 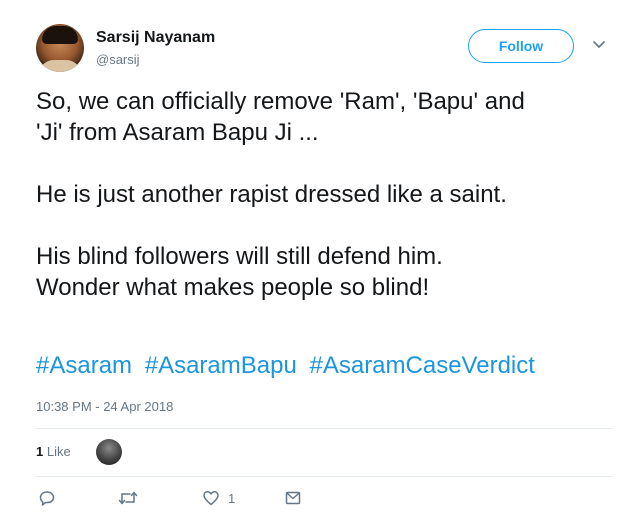 What do you see at coordinates (421, 365) in the screenshot?
I see `hashtag-link: #AsaramCaseVerdict` at bounding box center [421, 365].